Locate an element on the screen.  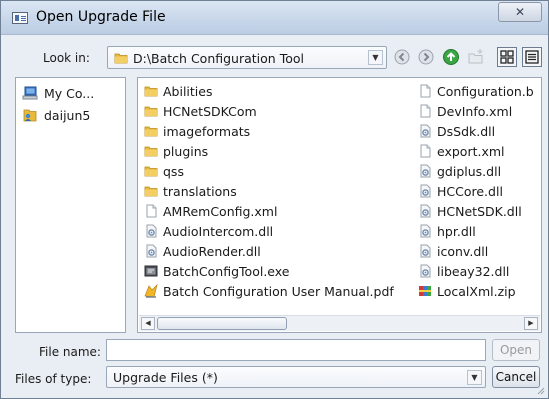
file-name: qss is located at coordinates (173, 171).